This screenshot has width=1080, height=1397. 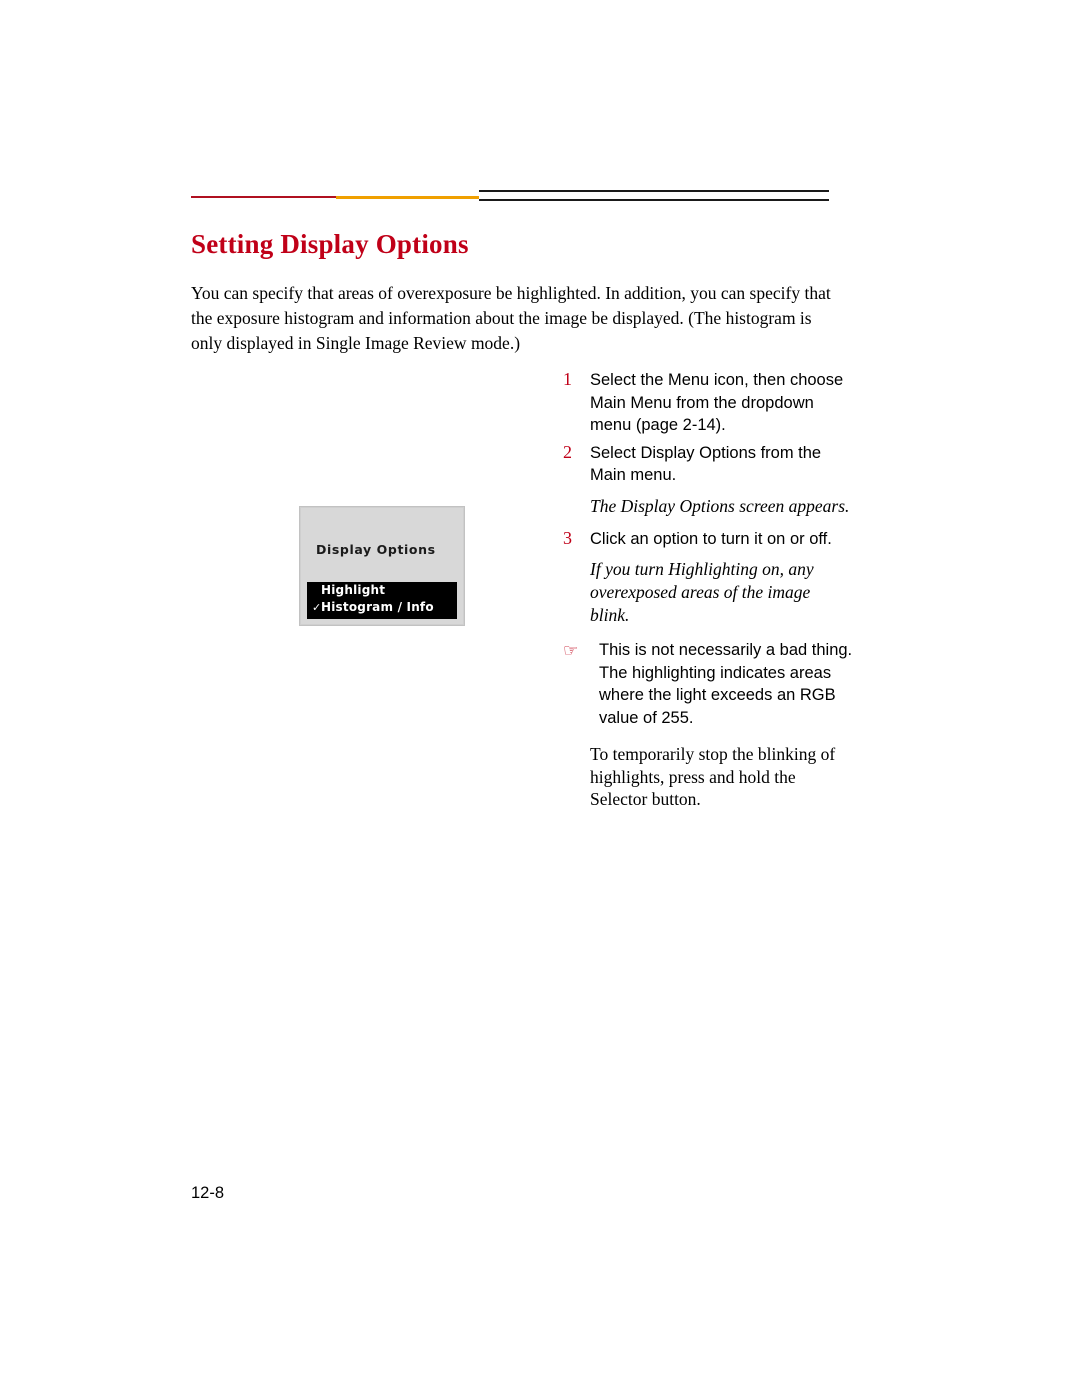 What do you see at coordinates (567, 451) in the screenshot?
I see `step-2-number: 2` at bounding box center [567, 451].